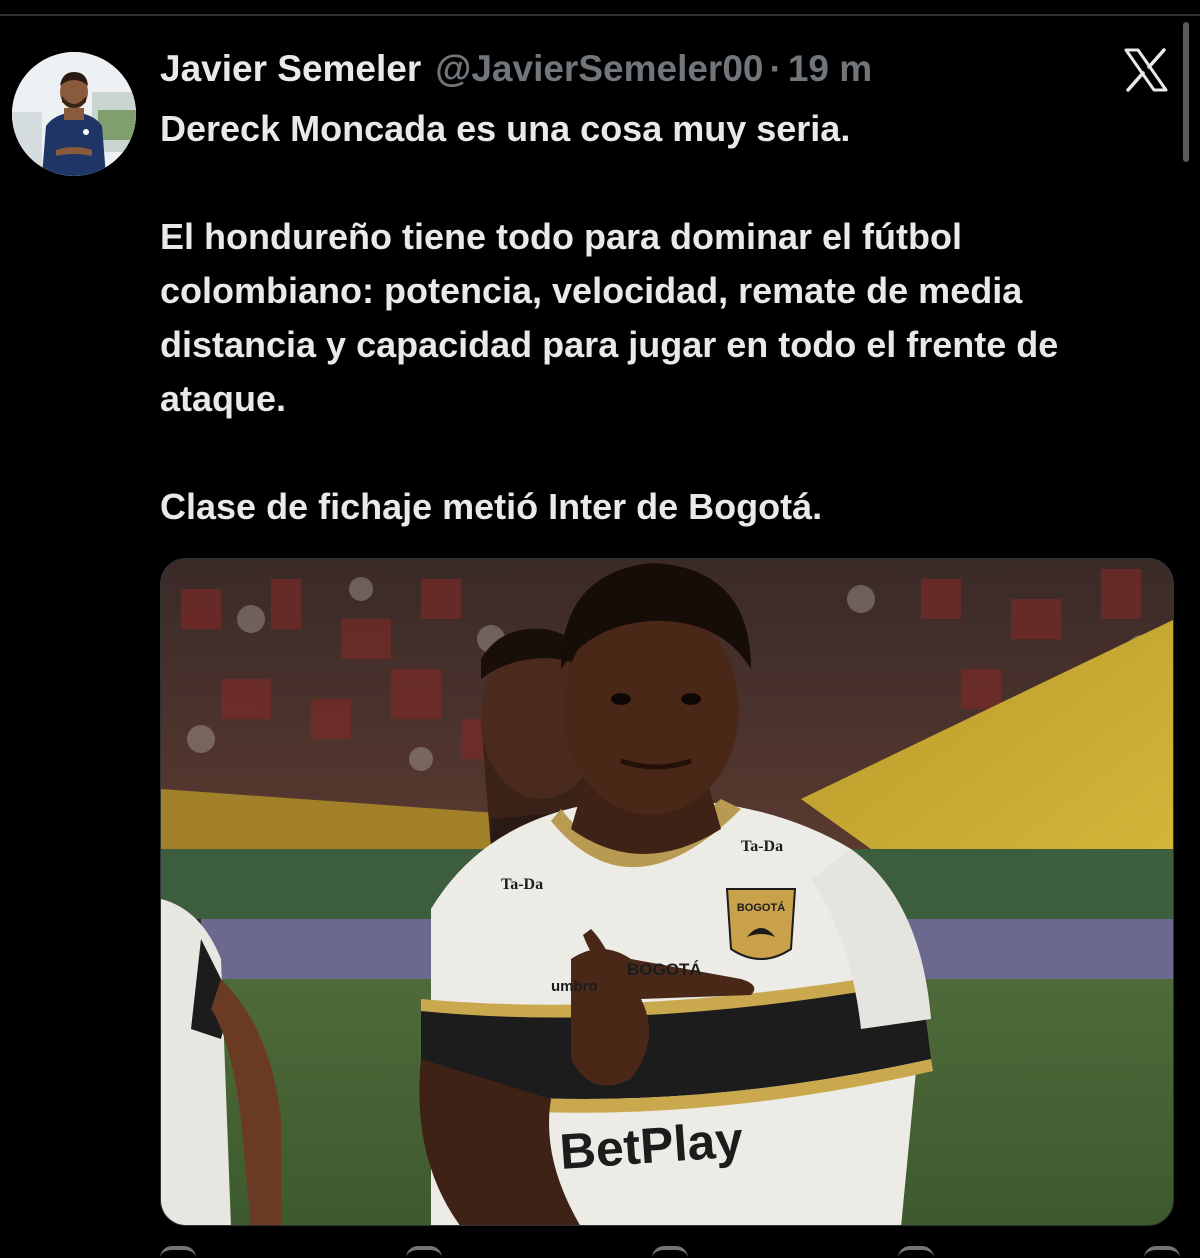 The height and width of the screenshot is (1258, 1200). What do you see at coordinates (761, 907) in the screenshot?
I see `crest-text: BOGOTÁ` at bounding box center [761, 907].